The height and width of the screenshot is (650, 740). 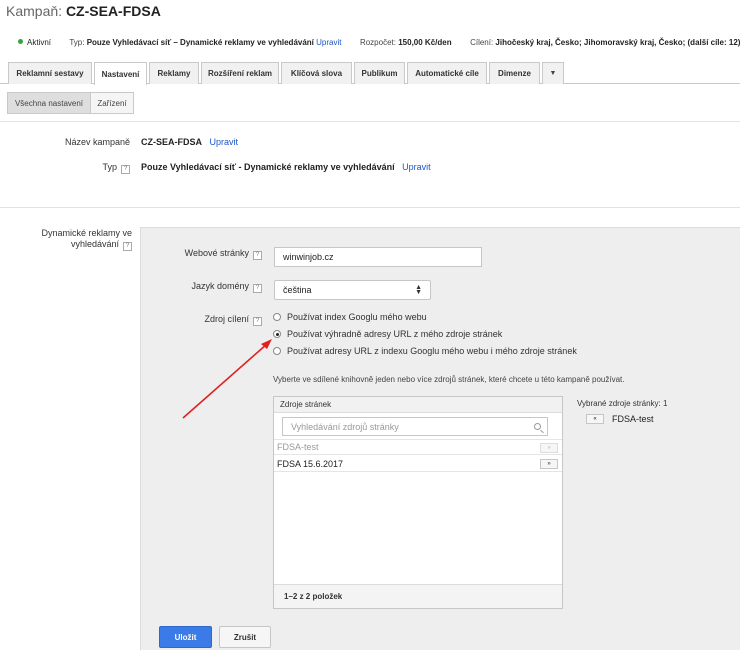 I want to click on website-label-row: Webové stránky?, so click(x=206, y=254).